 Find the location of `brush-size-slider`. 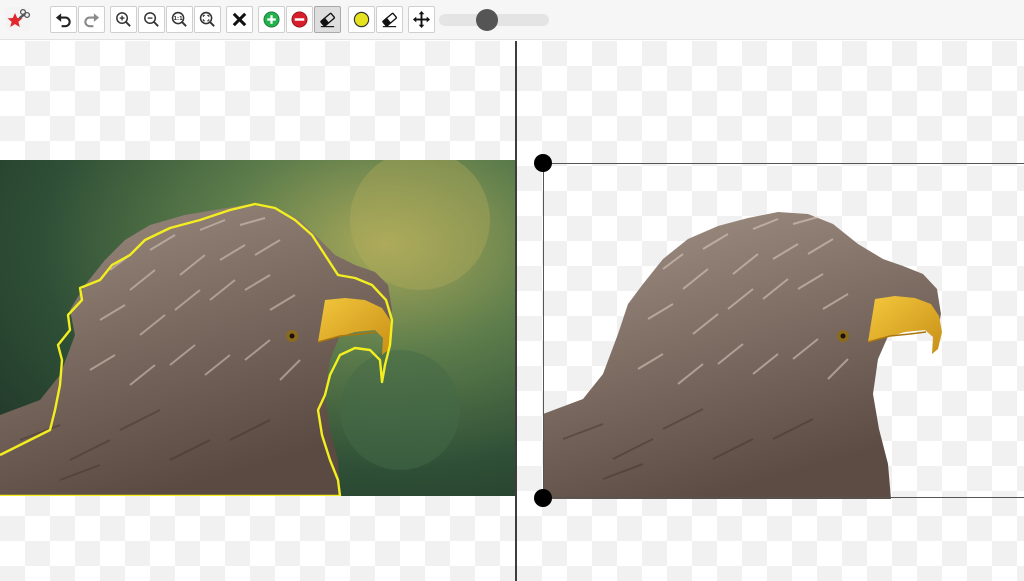

brush-size-slider is located at coordinates (494, 20).